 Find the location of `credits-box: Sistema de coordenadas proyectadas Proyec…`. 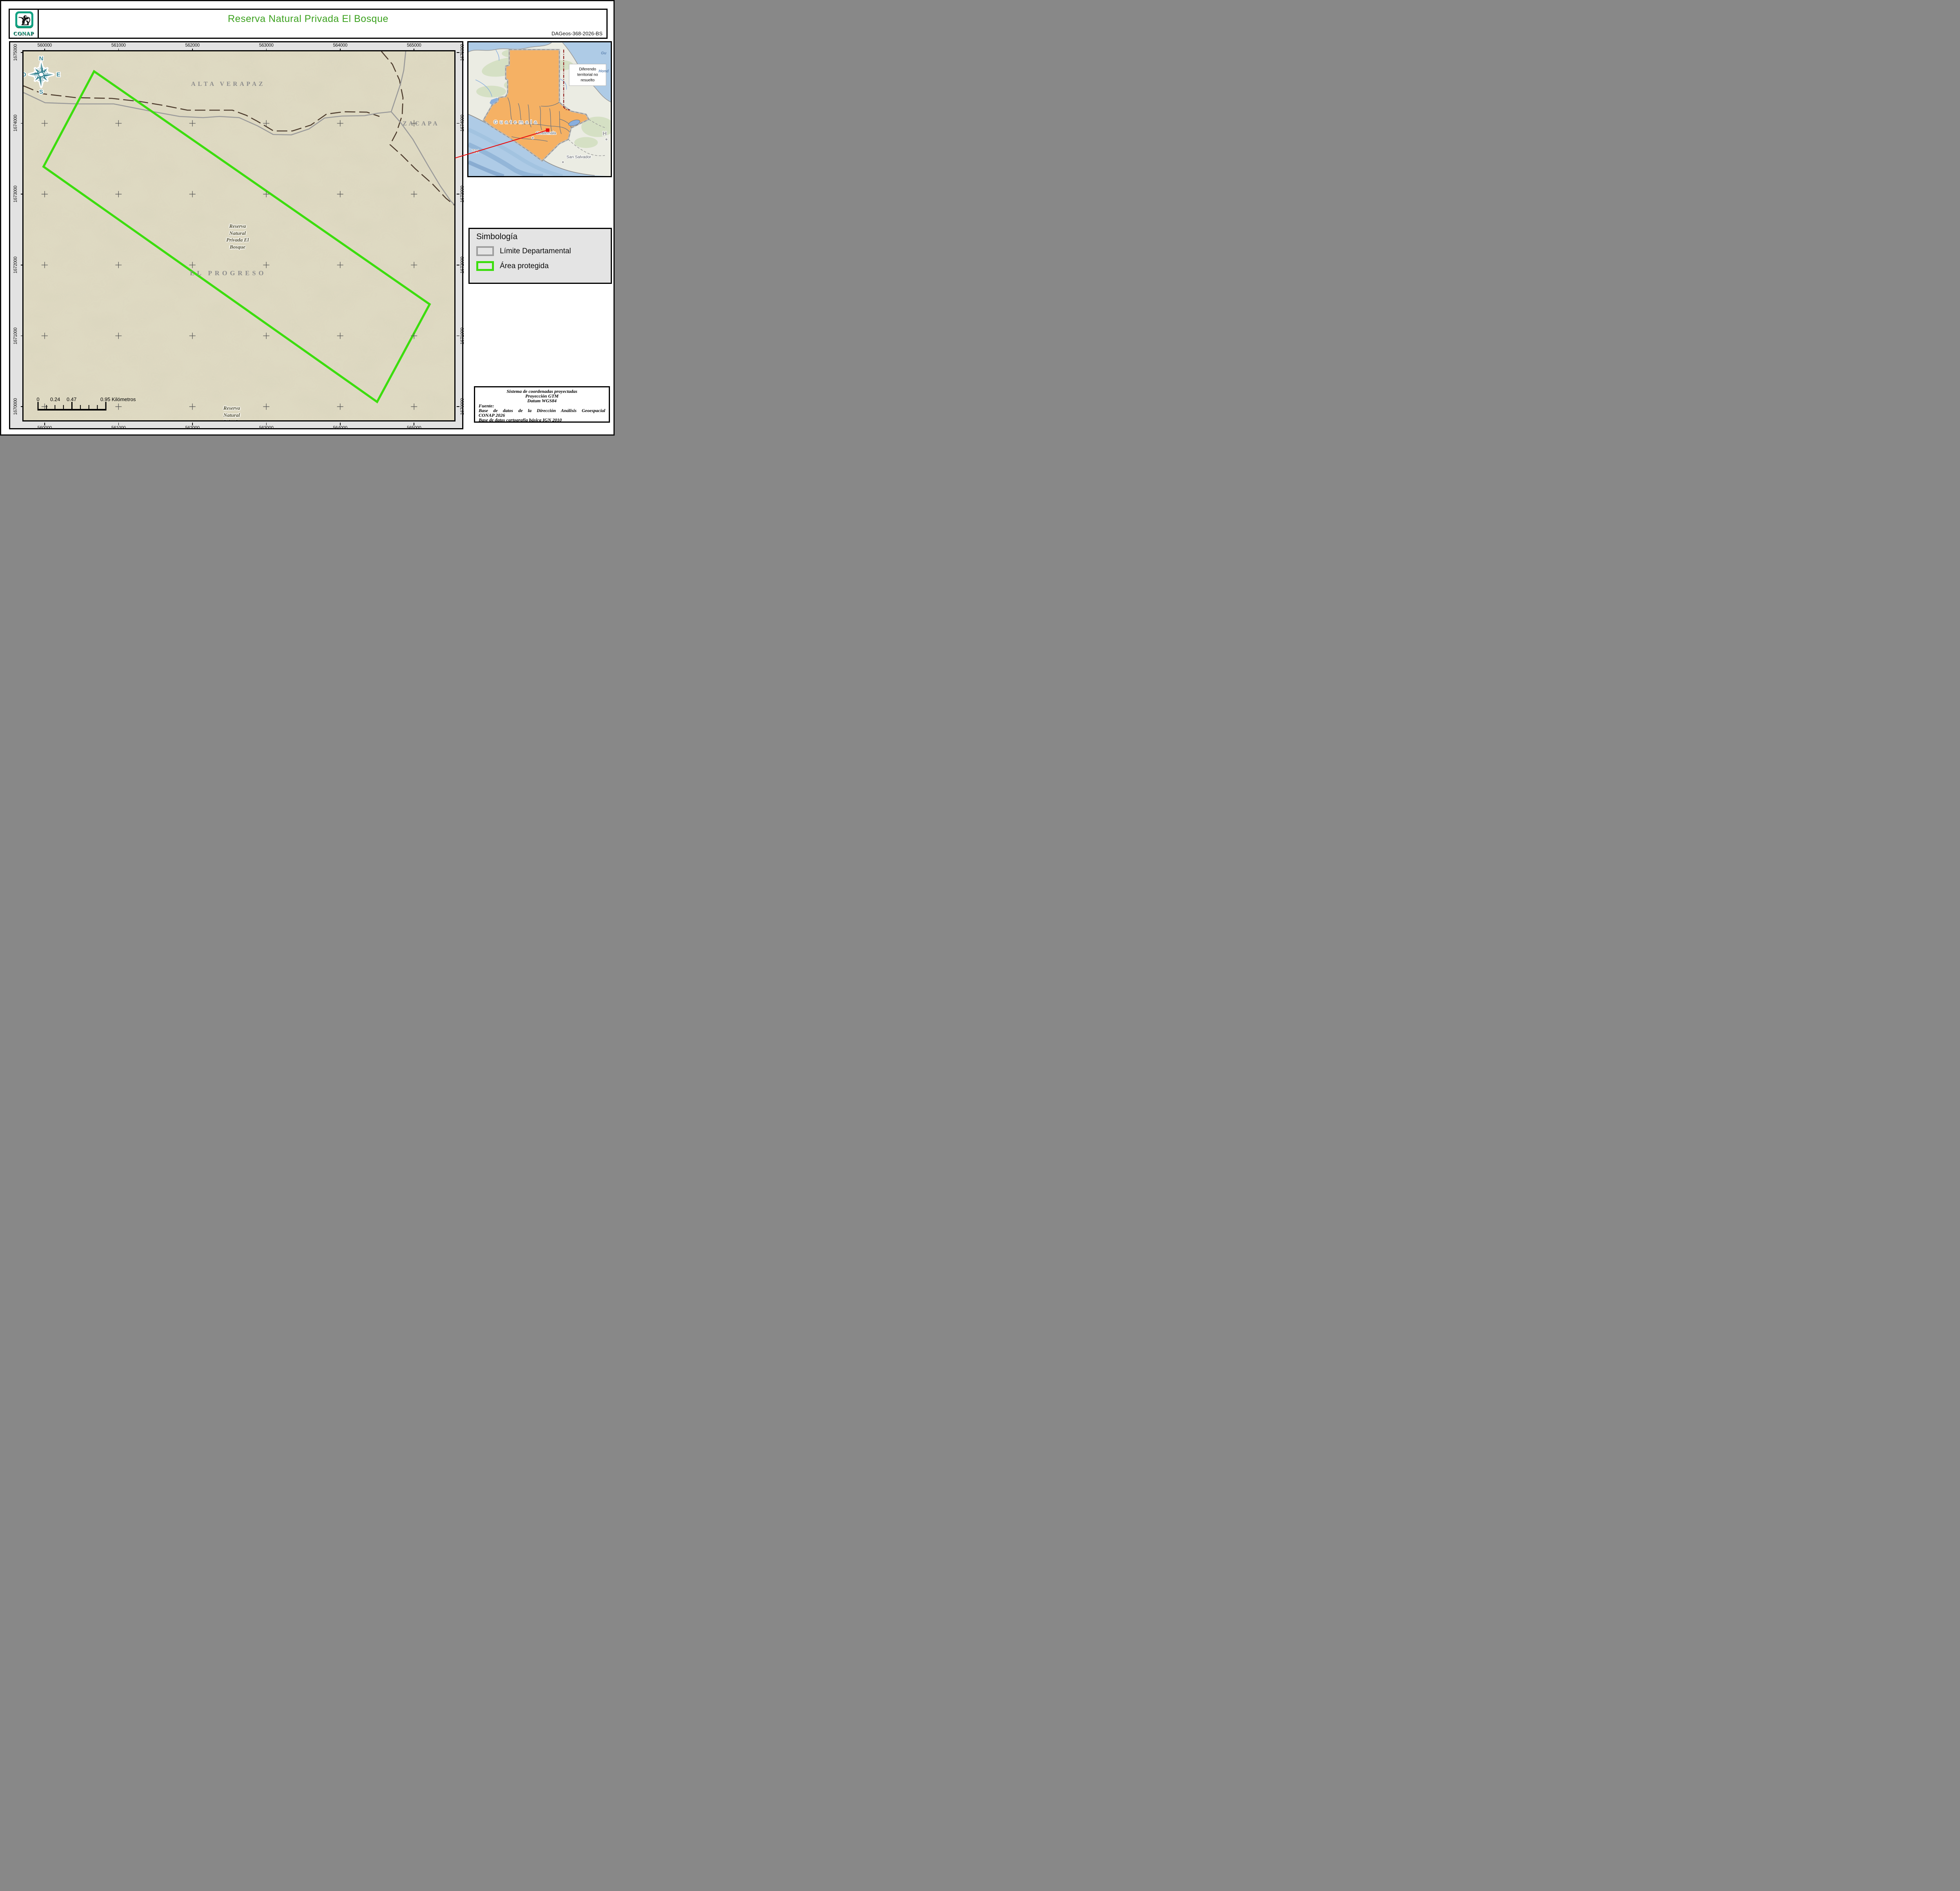

credits-box: Sistema de coordenadas proyectadas Proyec… is located at coordinates (542, 404).